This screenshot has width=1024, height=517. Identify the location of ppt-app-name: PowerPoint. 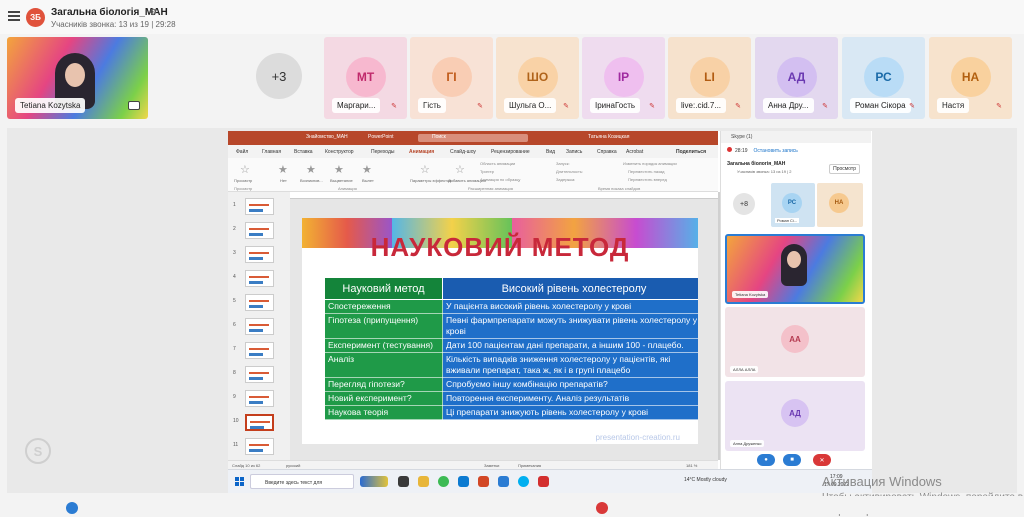
(381, 137).